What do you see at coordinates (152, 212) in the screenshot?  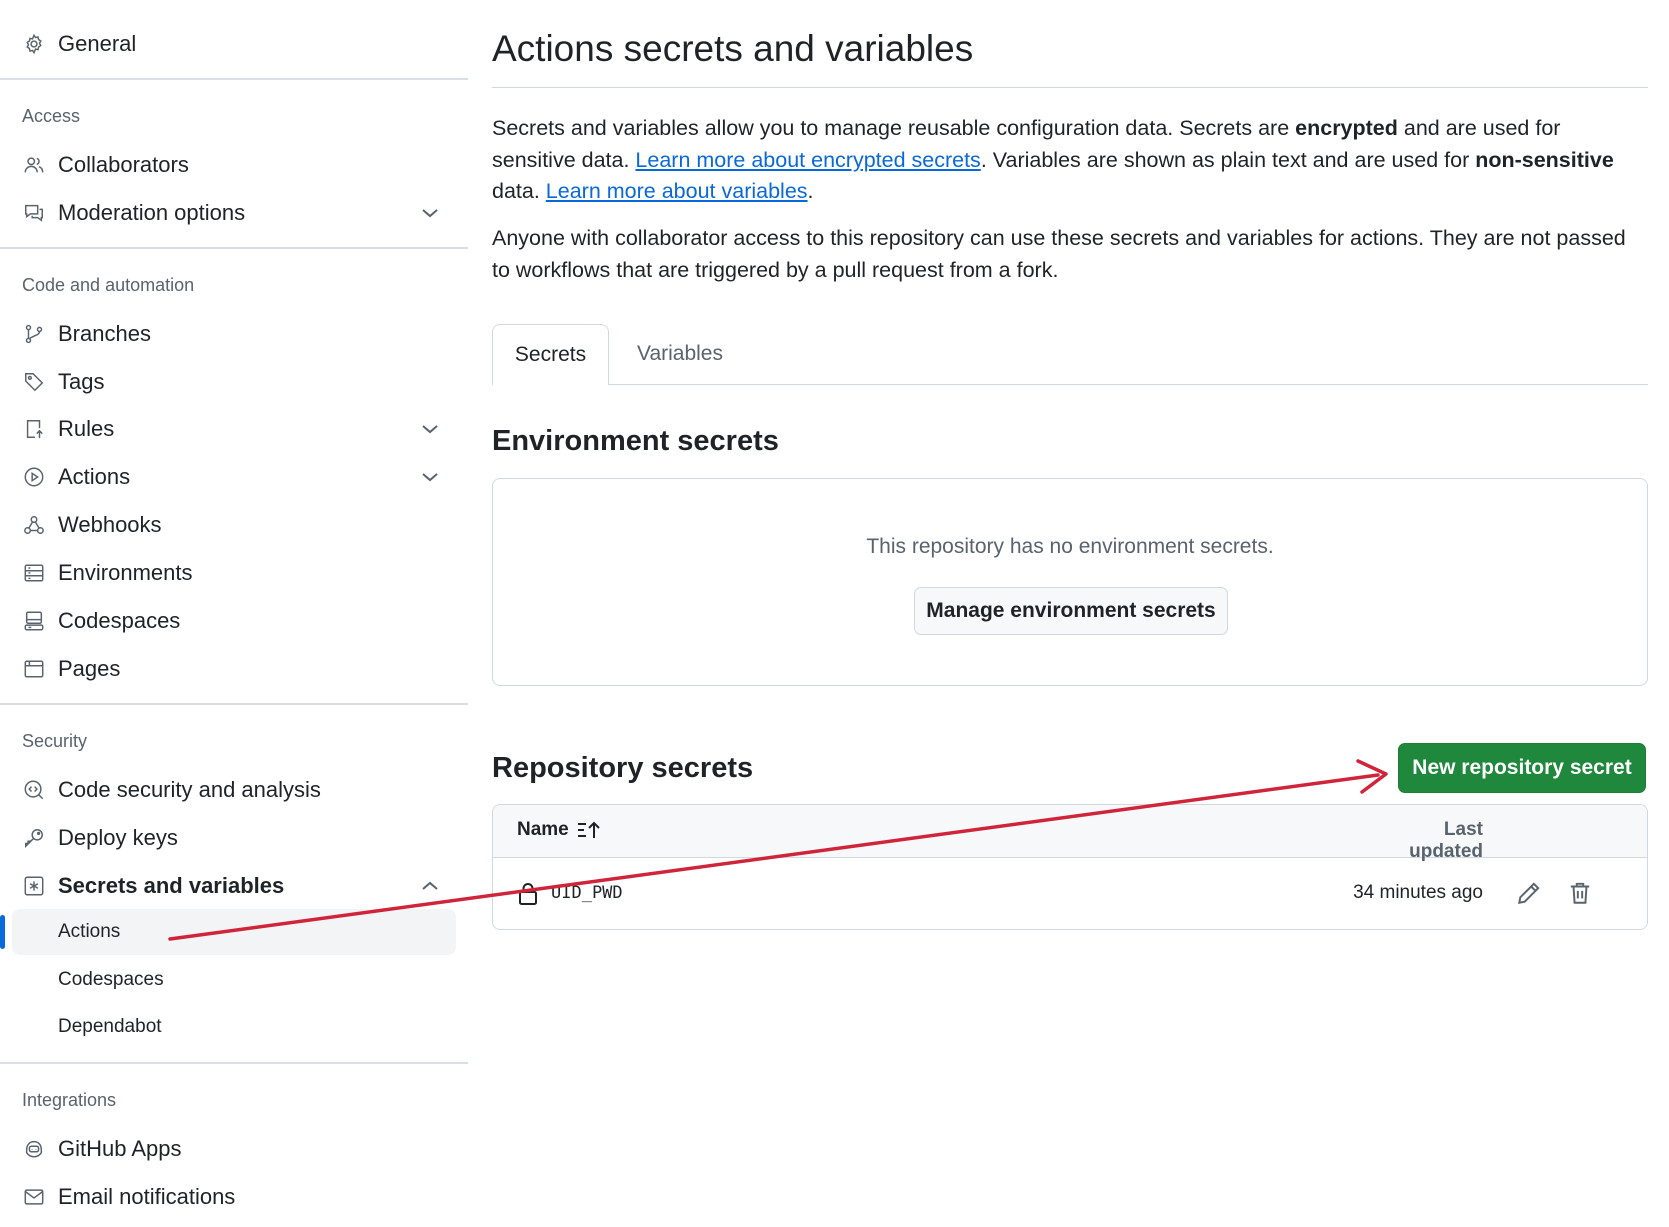 I see `sidebar-item-label: Moderation options` at bounding box center [152, 212].